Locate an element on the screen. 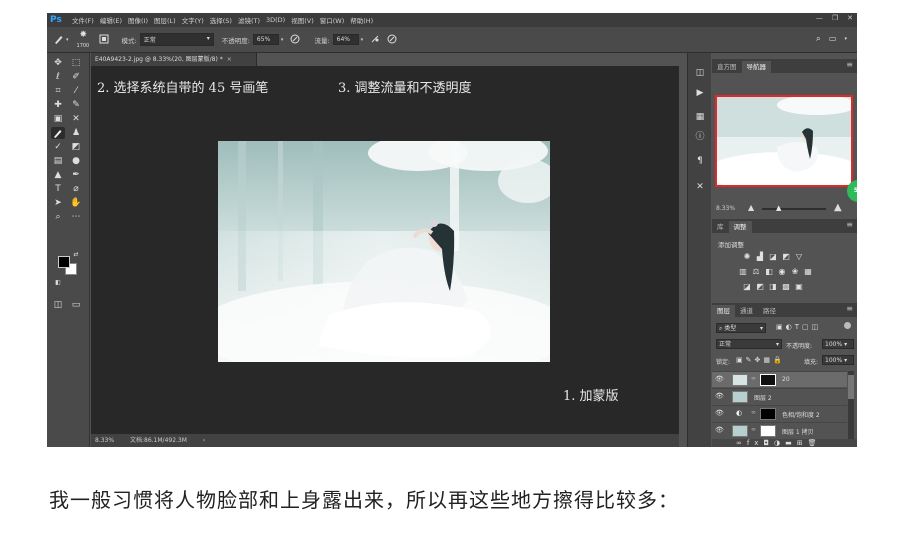 The image size is (900, 546). adjustments-menu-icon: ≡ is located at coordinates (849, 224).